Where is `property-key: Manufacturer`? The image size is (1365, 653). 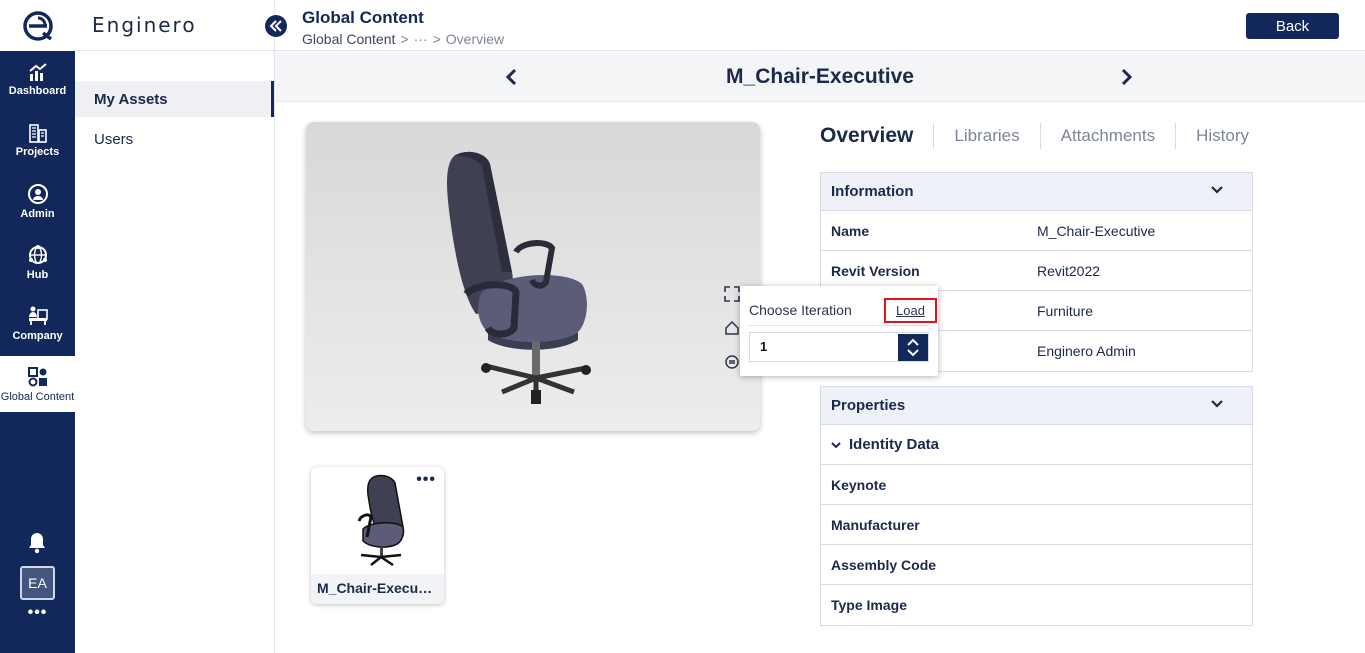 property-key: Manufacturer is located at coordinates (875, 524).